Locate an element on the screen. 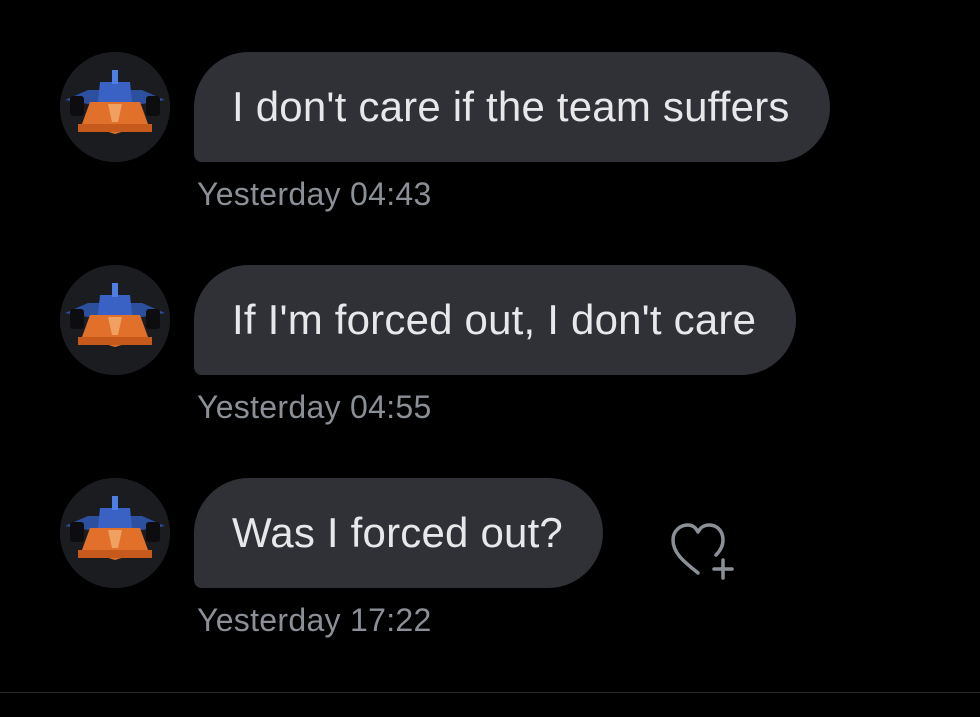  message-timestamp: Yesterday 04:55 is located at coordinates (314, 407).